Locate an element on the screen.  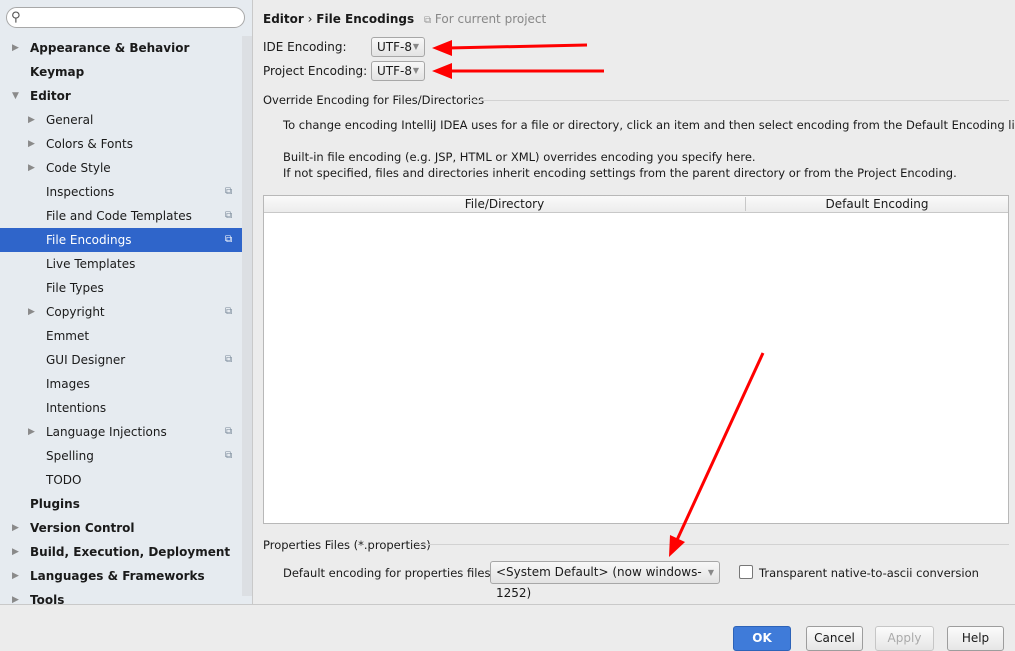
sidebar-item-colors-fonts: ▶ Colors & Fonts is located at coordinates (121, 144).